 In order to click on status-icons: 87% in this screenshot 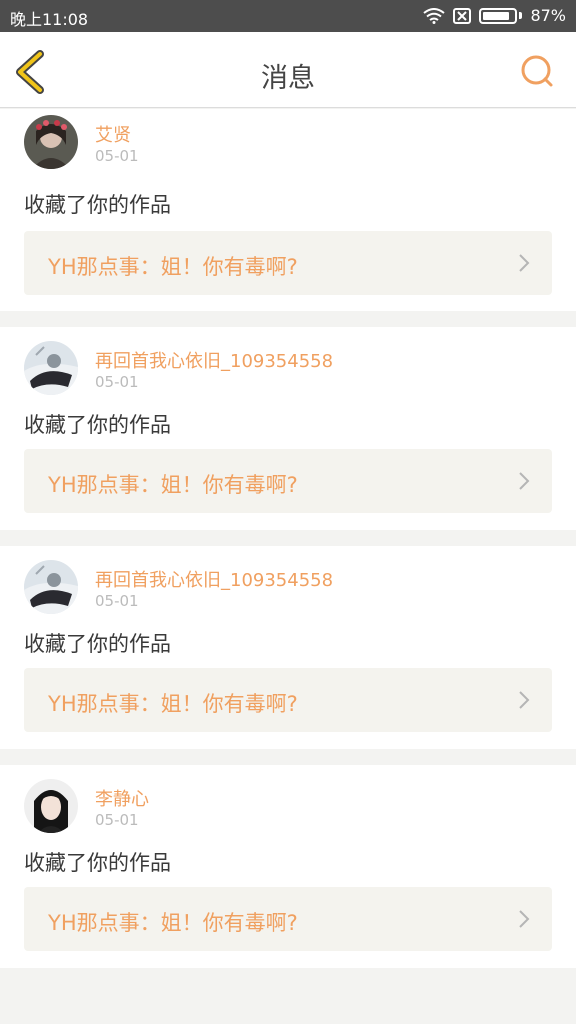, I will do `click(494, 15)`.